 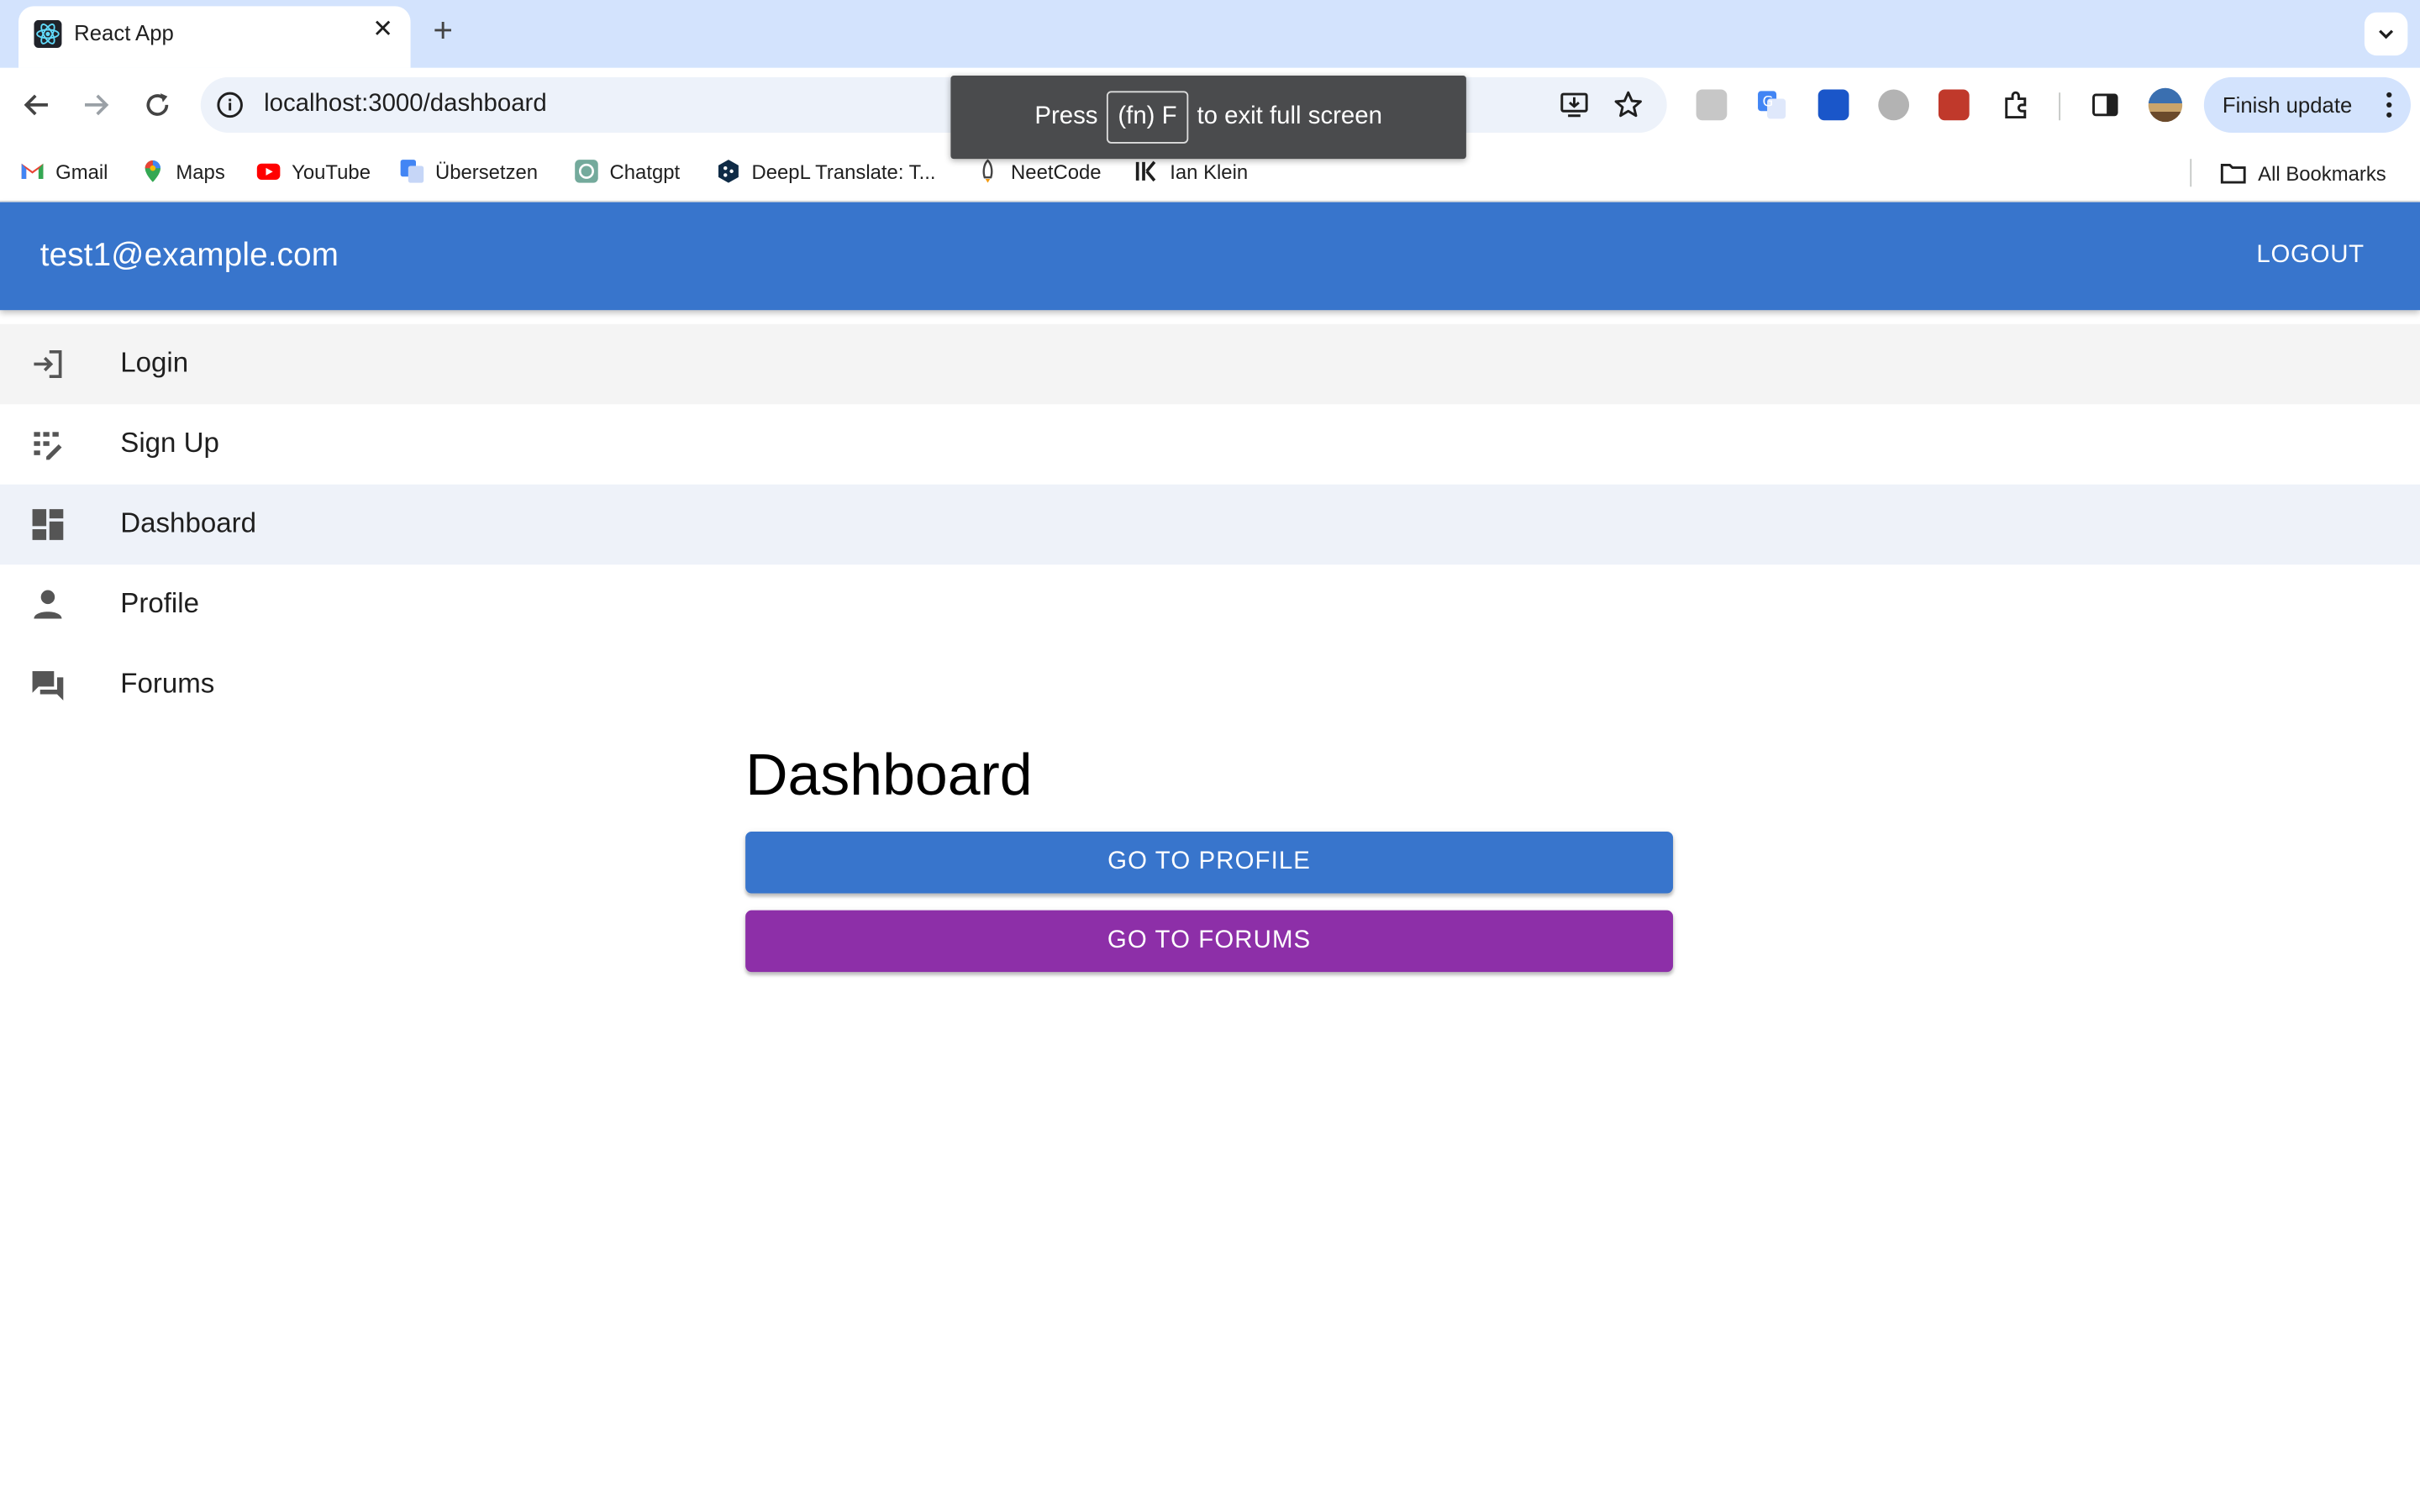 What do you see at coordinates (2310, 256) in the screenshot?
I see `logout-button: LOGOUT` at bounding box center [2310, 256].